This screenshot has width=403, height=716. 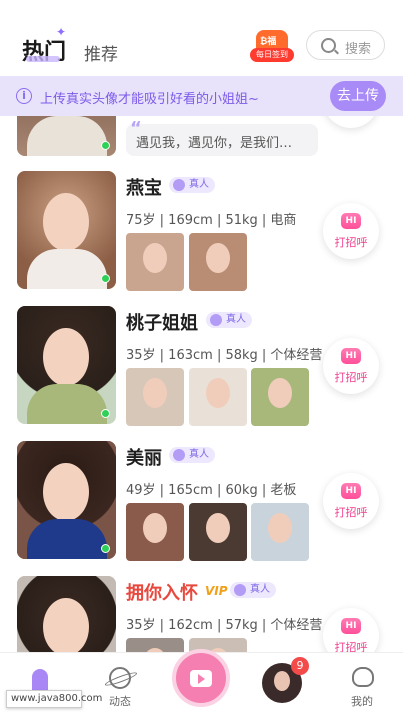 What do you see at coordinates (211, 220) in the screenshot?
I see `user-stats: 75岁 | 169cm | 51kg | 电商` at bounding box center [211, 220].